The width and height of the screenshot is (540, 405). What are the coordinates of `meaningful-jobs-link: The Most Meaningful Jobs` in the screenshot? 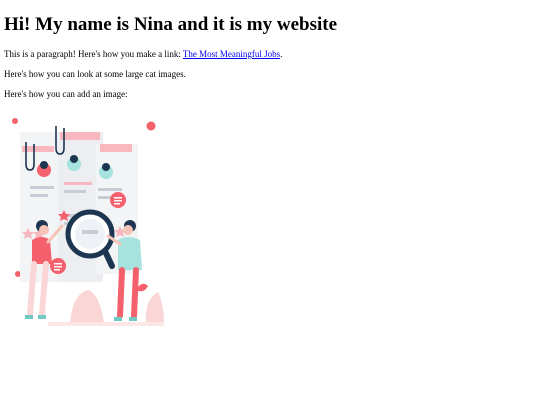 It's located at (231, 54).